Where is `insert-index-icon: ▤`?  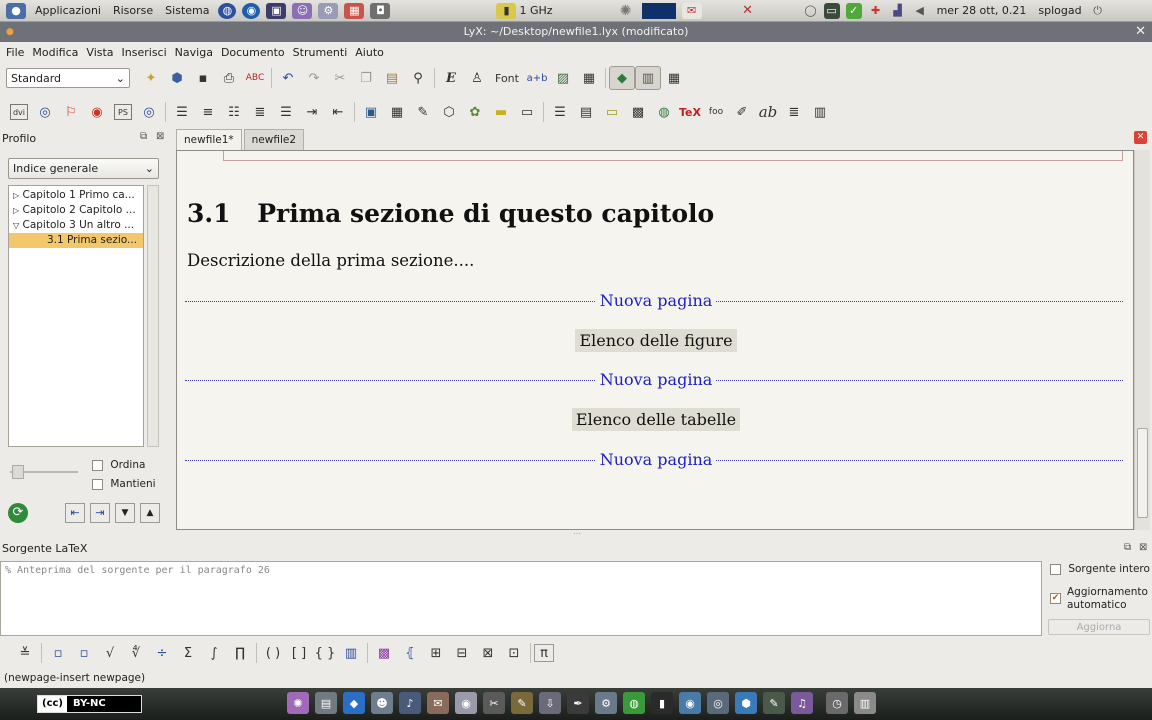 insert-index-icon: ▤ is located at coordinates (586, 112).